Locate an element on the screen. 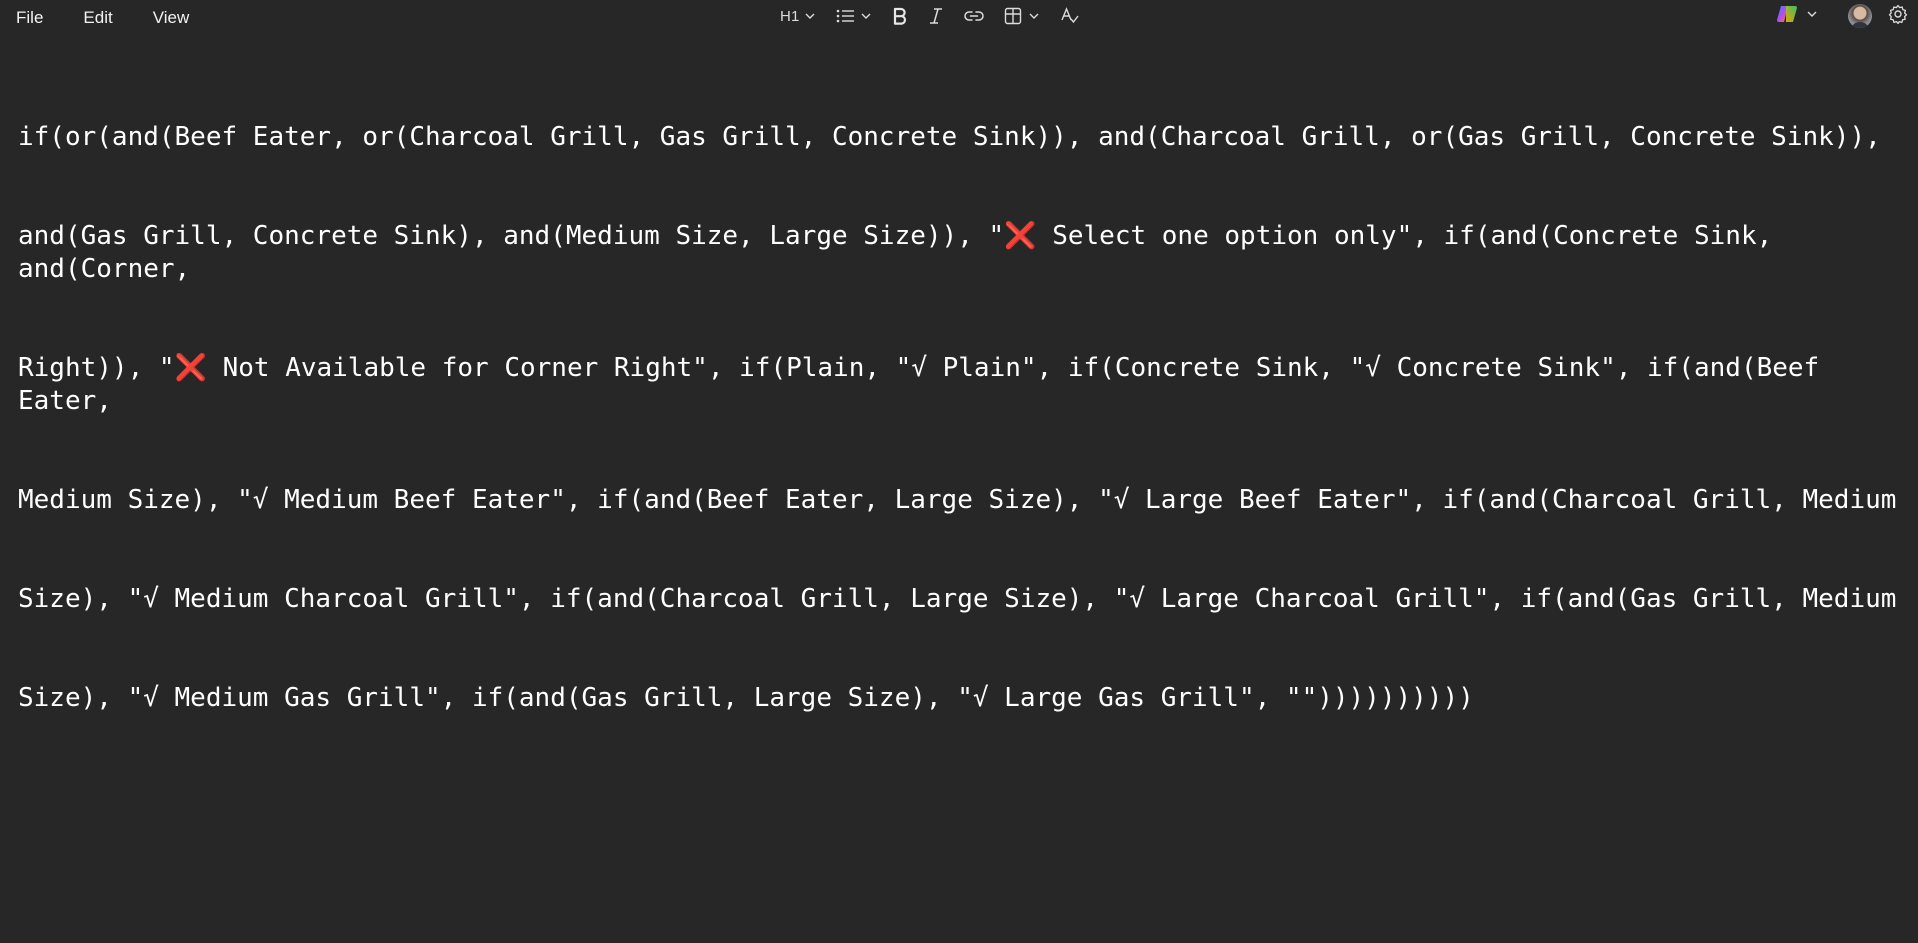 This screenshot has width=1918, height=943. menu-file: File is located at coordinates (29, 18).